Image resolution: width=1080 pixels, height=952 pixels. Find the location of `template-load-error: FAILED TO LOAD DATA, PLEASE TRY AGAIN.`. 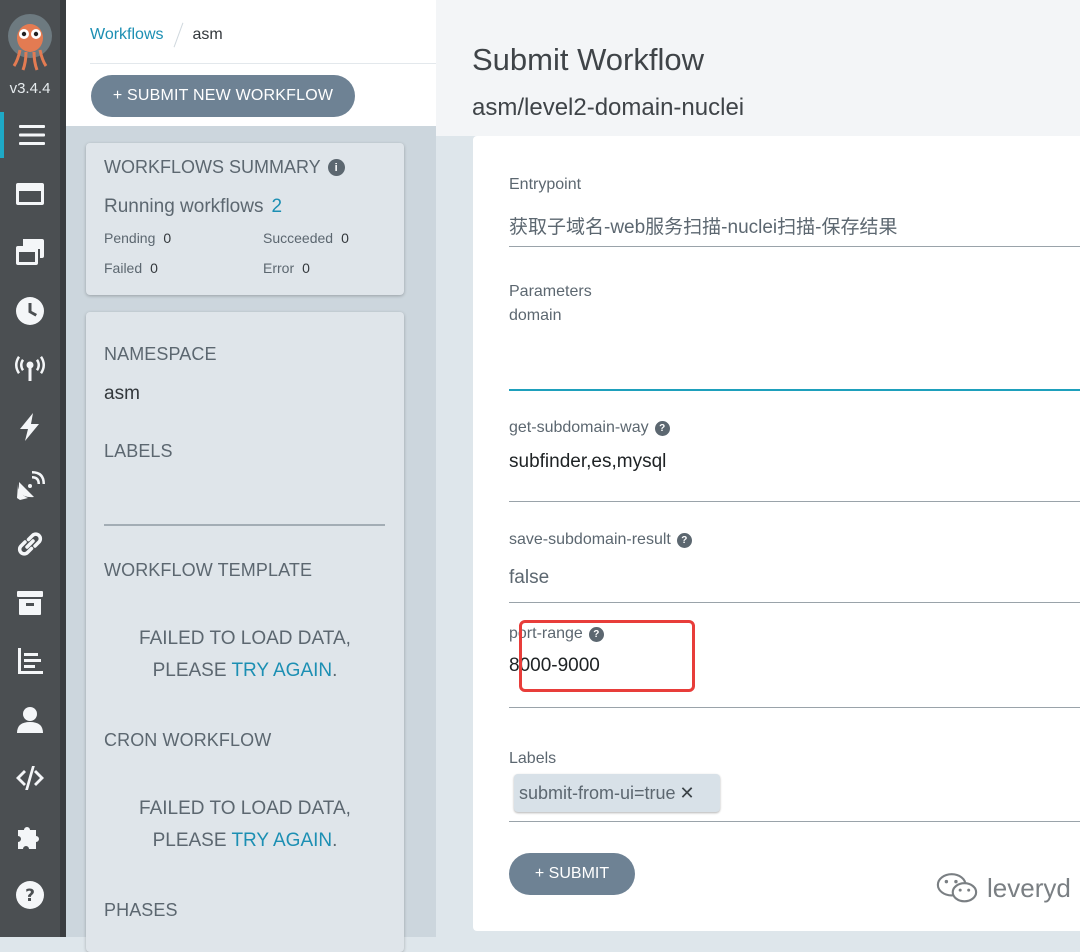

template-load-error: FAILED TO LOAD DATA, PLEASE TRY AGAIN. is located at coordinates (245, 655).